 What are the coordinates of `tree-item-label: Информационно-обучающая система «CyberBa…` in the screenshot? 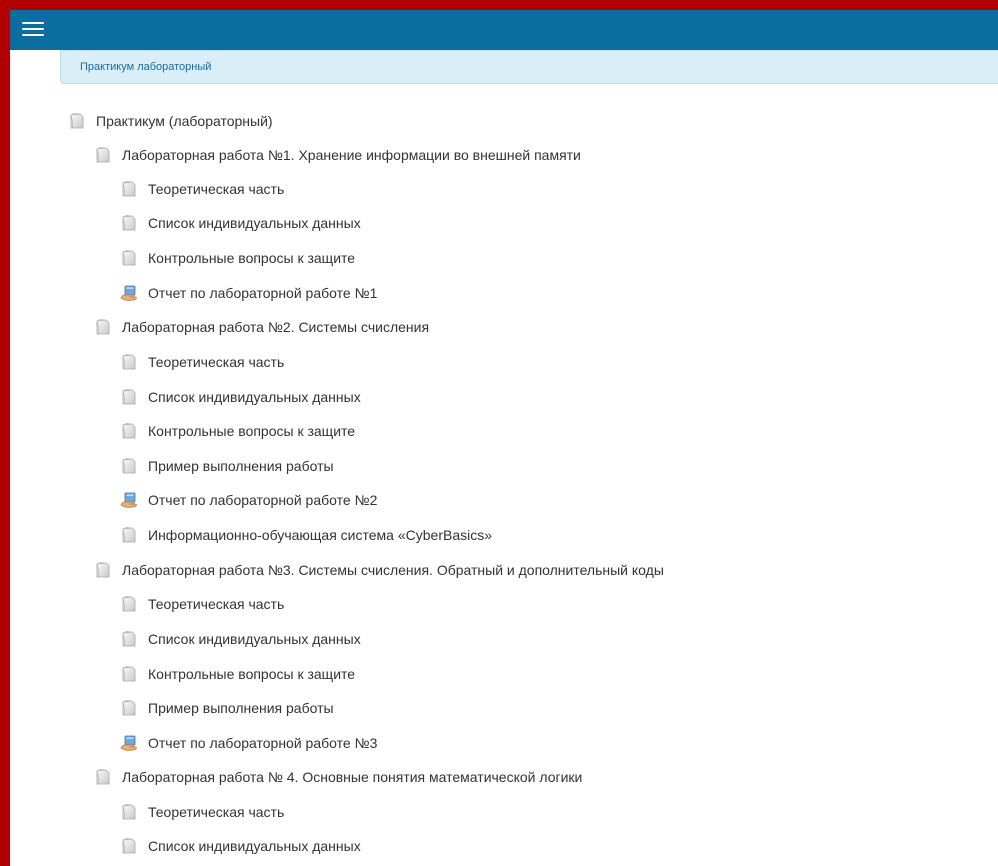 It's located at (320, 535).